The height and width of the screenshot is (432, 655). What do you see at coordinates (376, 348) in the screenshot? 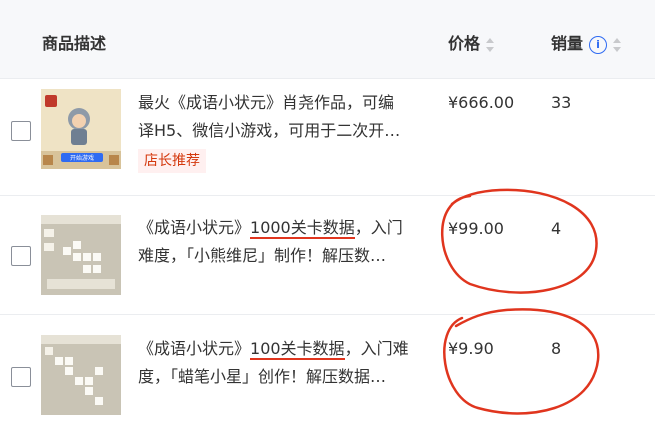
I see `description-text: ，入门难` at bounding box center [376, 348].